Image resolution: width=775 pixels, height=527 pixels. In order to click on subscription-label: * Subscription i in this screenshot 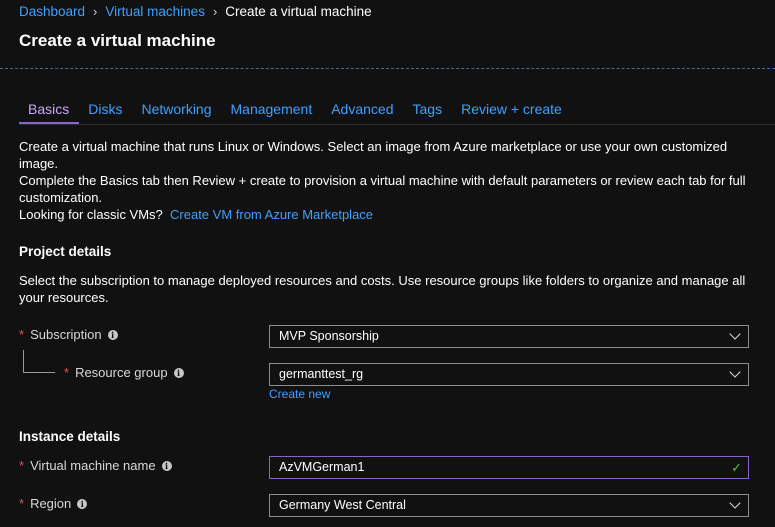, I will do `click(68, 334)`.